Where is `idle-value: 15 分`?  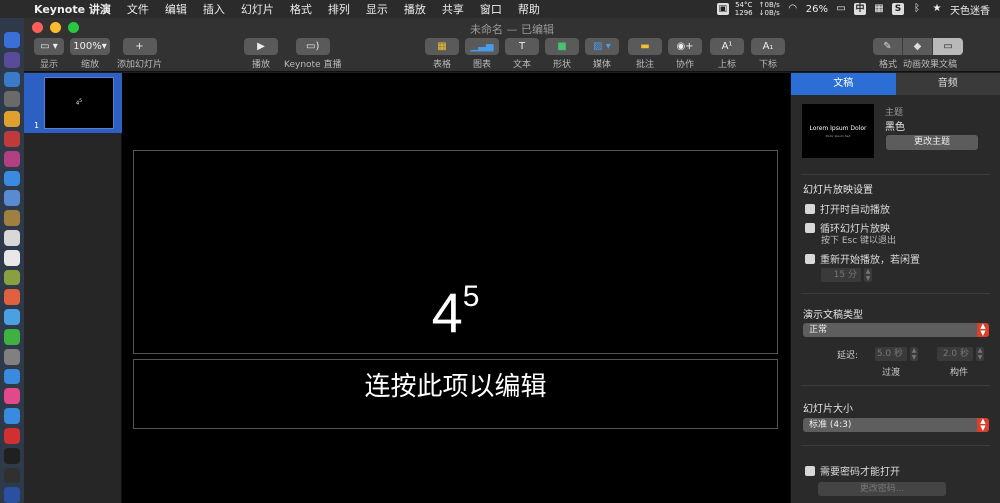
idle-value: 15 分 is located at coordinates (841, 275).